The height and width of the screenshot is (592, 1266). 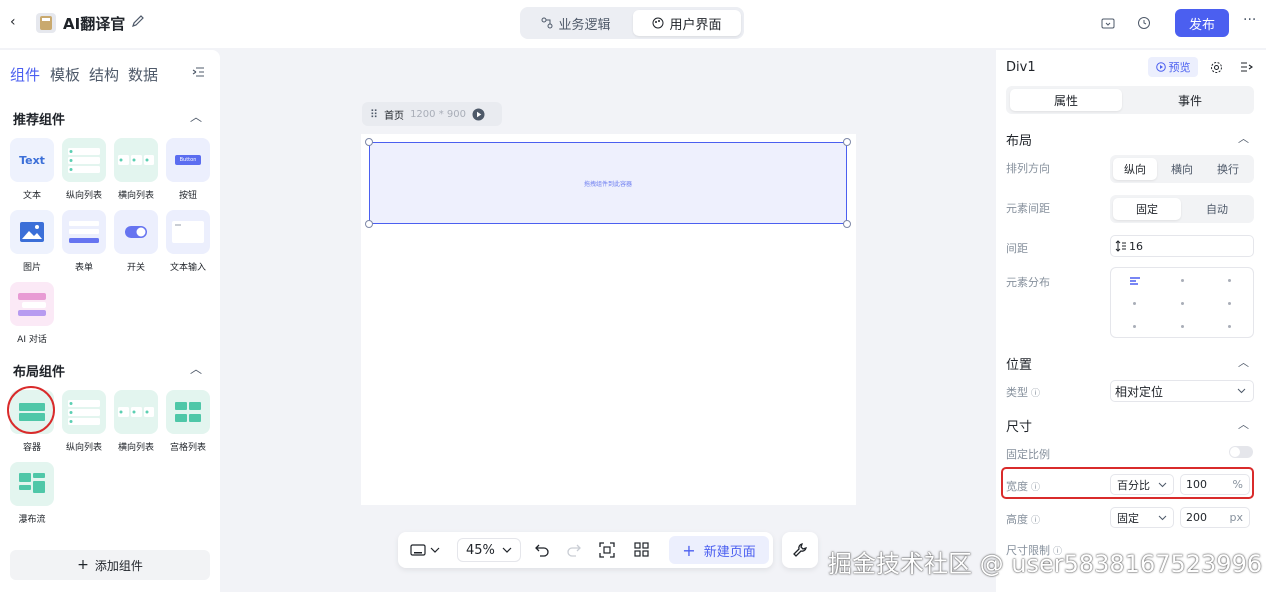 What do you see at coordinates (1182, 169) in the screenshot?
I see `direction-horizontal: 横向` at bounding box center [1182, 169].